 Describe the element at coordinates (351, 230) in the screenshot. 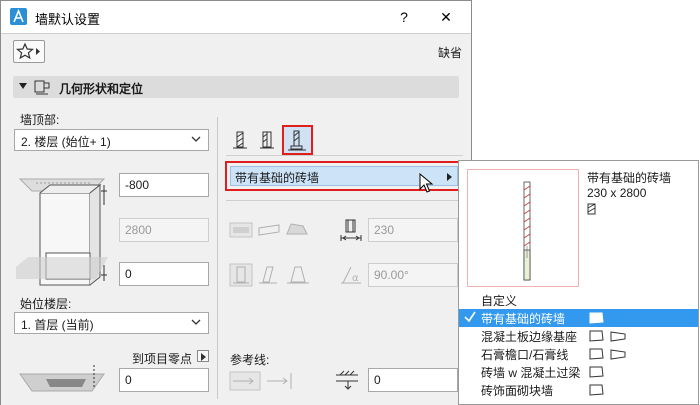

I see `wall-thickness-icon` at that location.